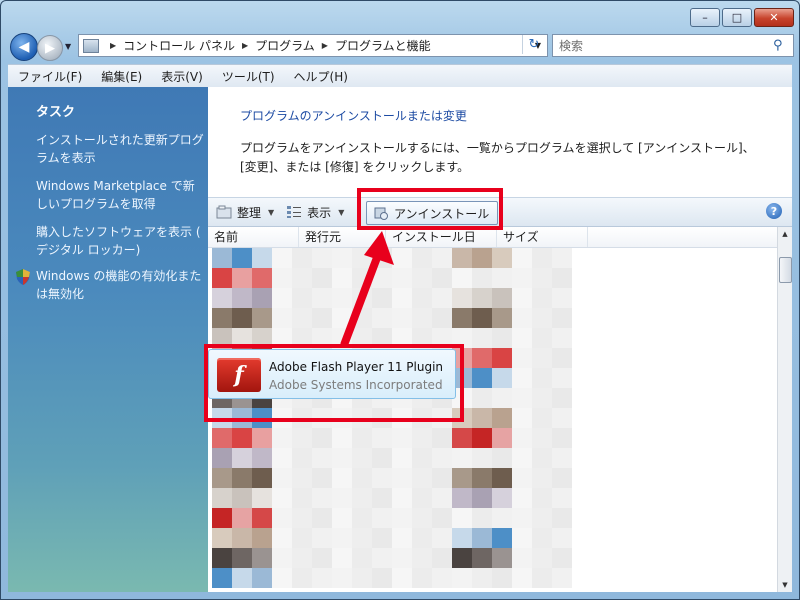 The image size is (800, 600). Describe the element at coordinates (253, 237) in the screenshot. I see `column-header-name: 名前` at that location.